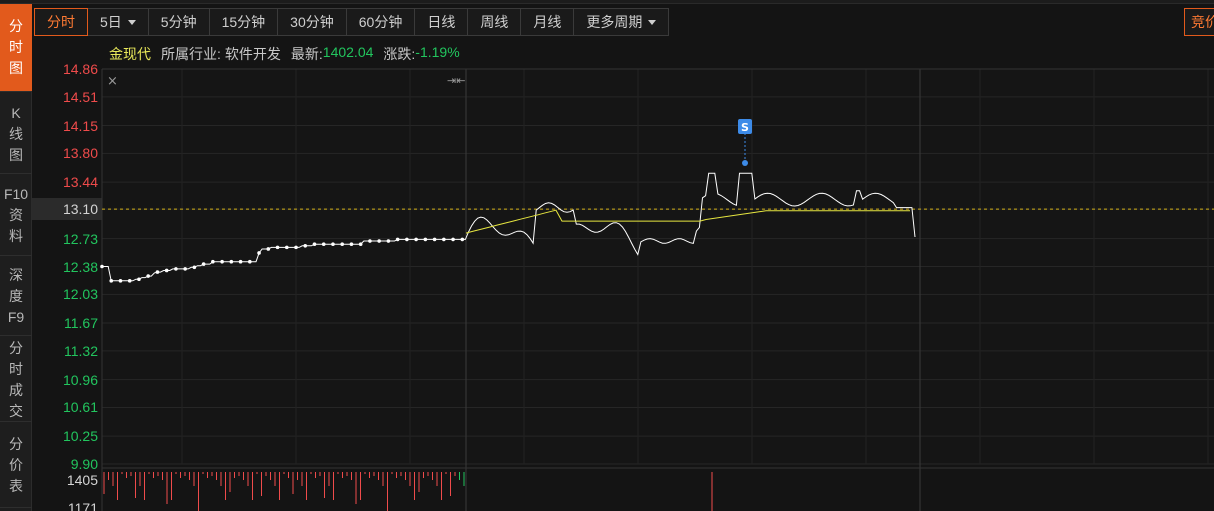 Image resolution: width=1214 pixels, height=511 pixels. Describe the element at coordinates (112, 81) in the screenshot. I see `close-icon: ×` at that location.